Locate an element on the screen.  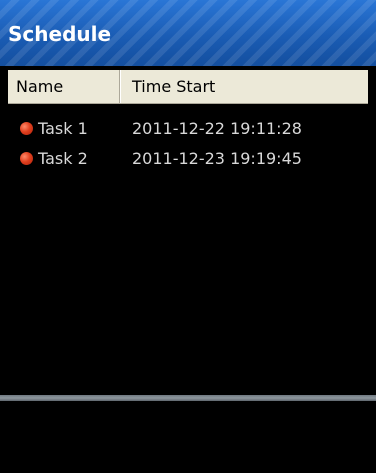
table-row: Task 1 2011-12-22 19:11:28 is located at coordinates (188, 129).